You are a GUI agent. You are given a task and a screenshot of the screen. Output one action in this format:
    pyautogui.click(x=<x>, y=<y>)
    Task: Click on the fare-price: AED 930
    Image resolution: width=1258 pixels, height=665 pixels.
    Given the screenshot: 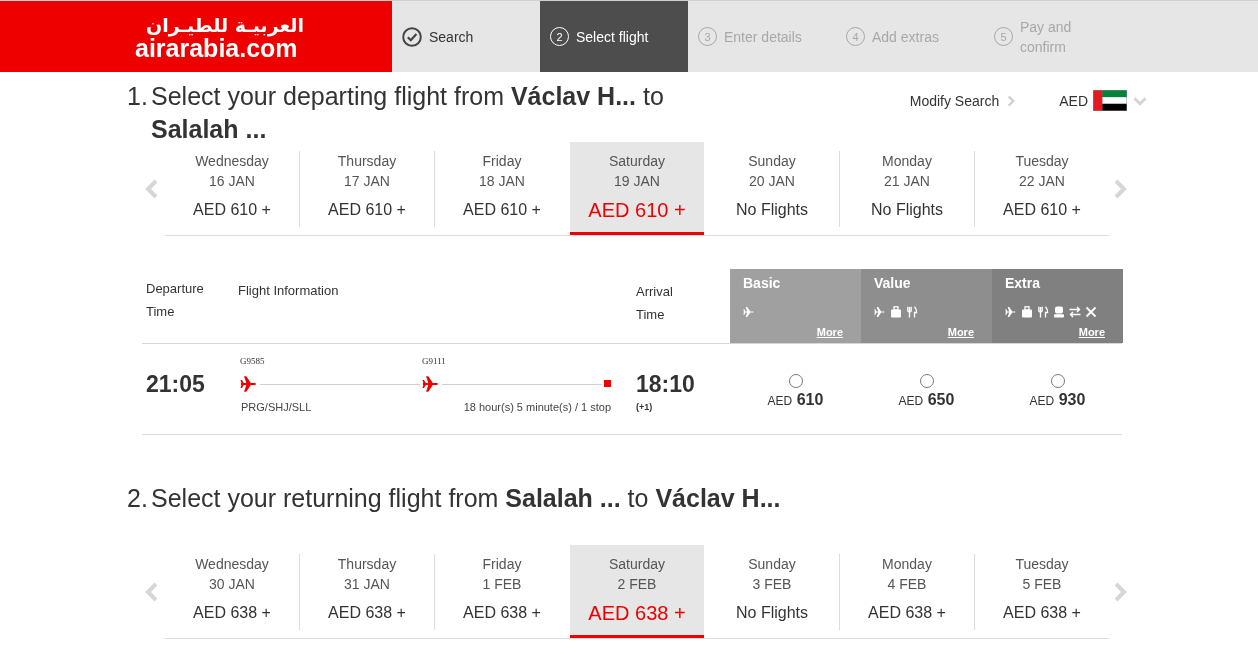 What is the action you would take?
    pyautogui.click(x=1057, y=400)
    